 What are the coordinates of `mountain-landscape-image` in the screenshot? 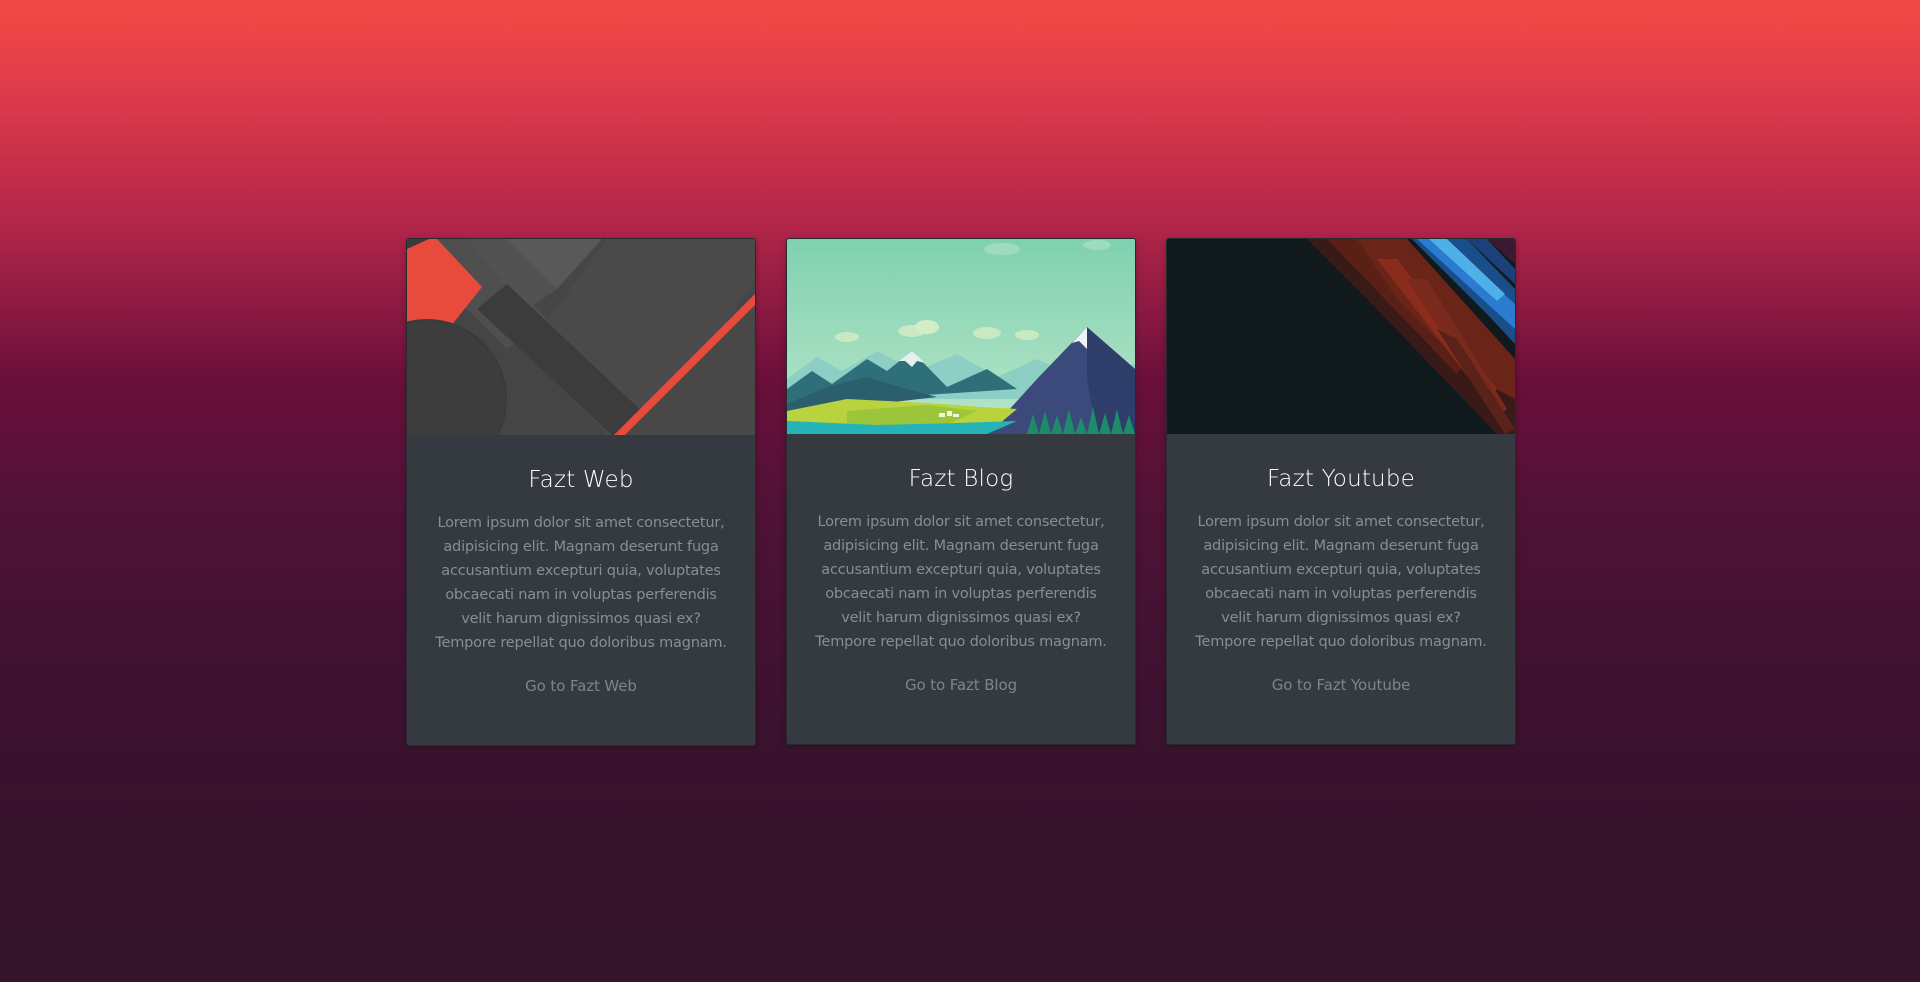 It's located at (961, 336).